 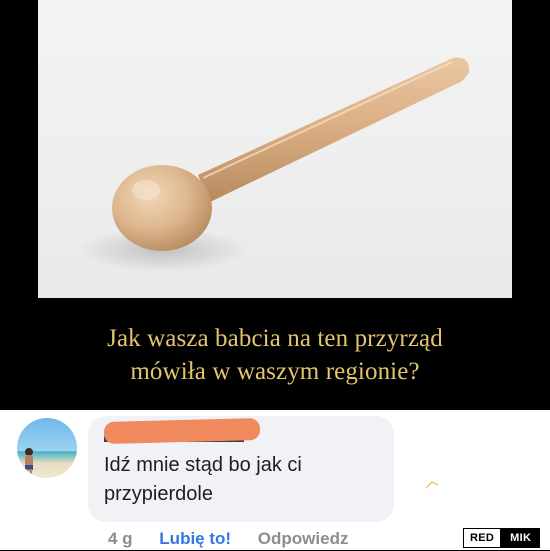 What do you see at coordinates (432, 485) in the screenshot?
I see `sparkle-icon` at bounding box center [432, 485].